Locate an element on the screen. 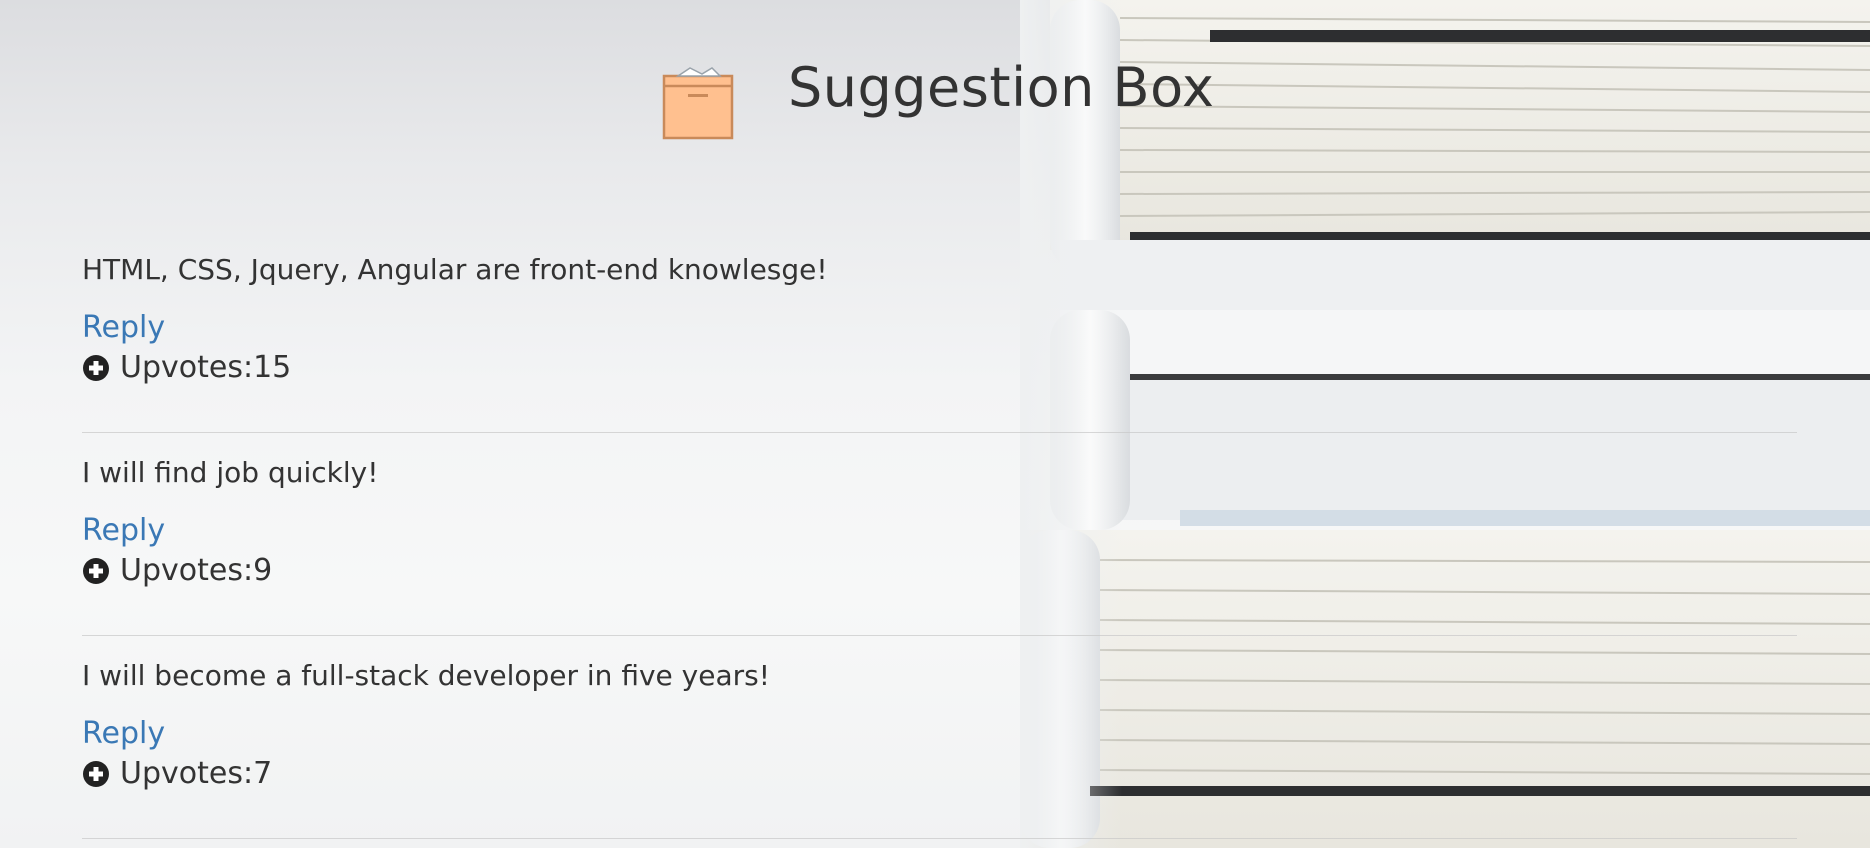  upvote-row: Upvotes:7 is located at coordinates (177, 774).